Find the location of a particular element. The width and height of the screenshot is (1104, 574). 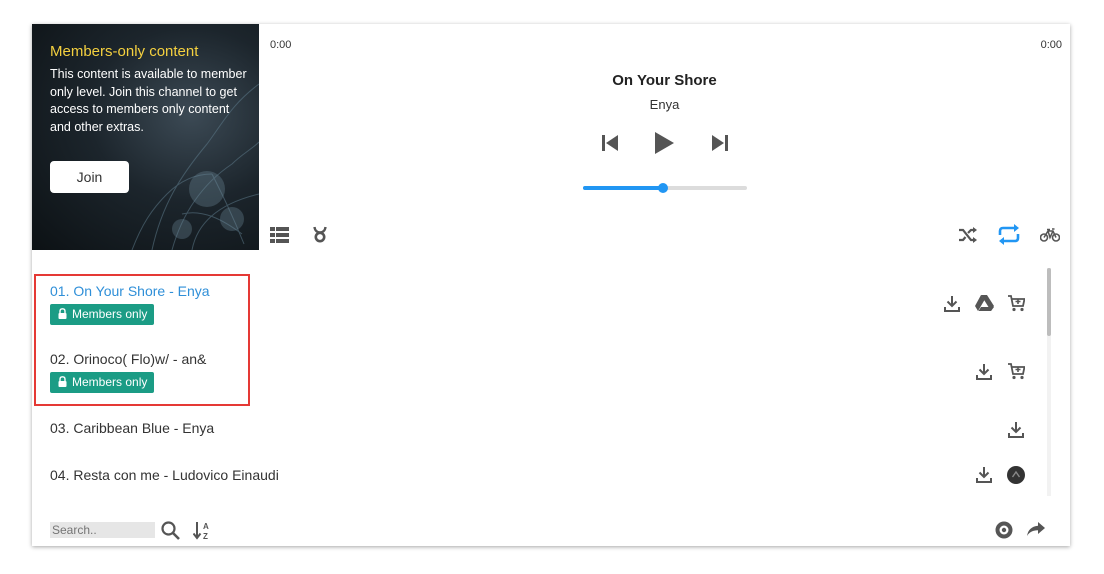

sort-alpha-icon: A Z is located at coordinates (202, 530).